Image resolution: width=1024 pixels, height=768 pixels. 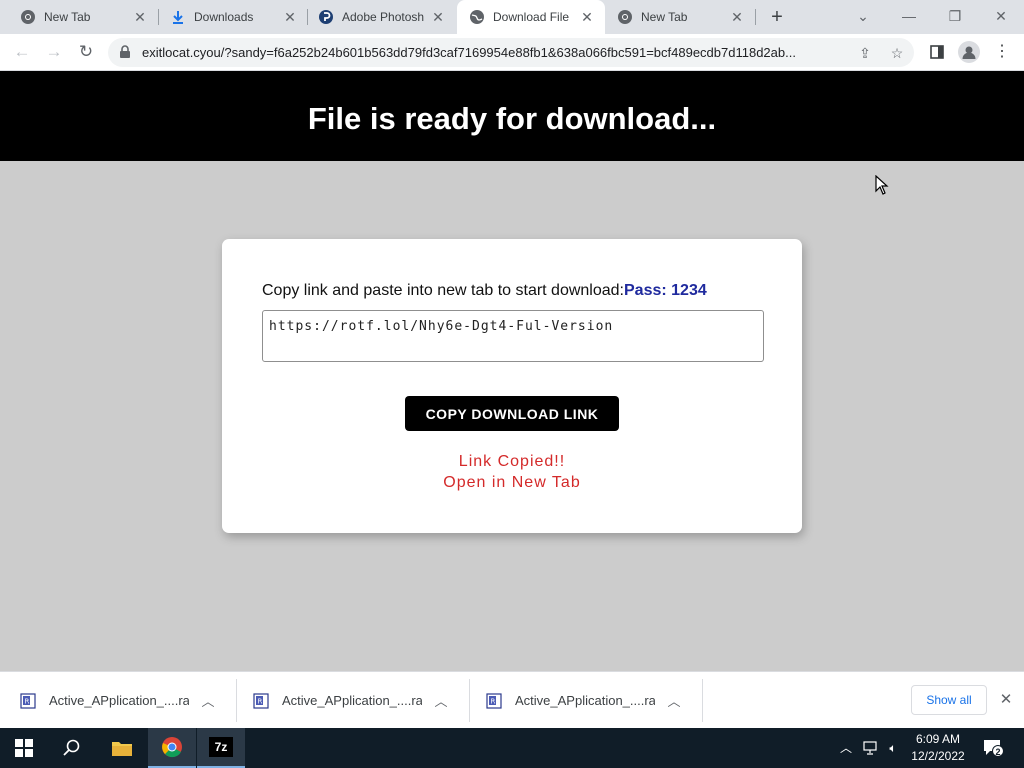 What do you see at coordinates (846, 748) in the screenshot?
I see `show-hidden-icons-chevron-icon: ︿` at bounding box center [846, 748].